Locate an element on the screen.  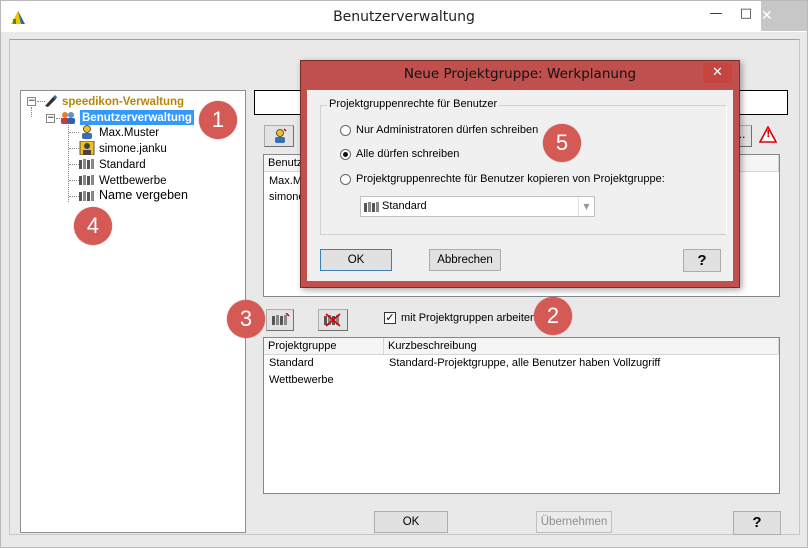
radio-admins-only is located at coordinates (345, 130).